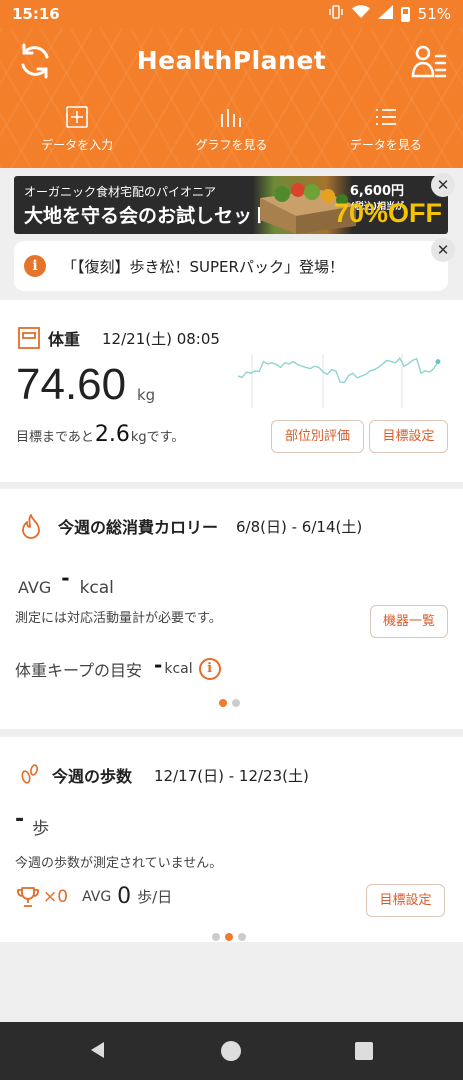  What do you see at coordinates (79, 670) in the screenshot?
I see `keep-label: 体重キープの目安` at bounding box center [79, 670].